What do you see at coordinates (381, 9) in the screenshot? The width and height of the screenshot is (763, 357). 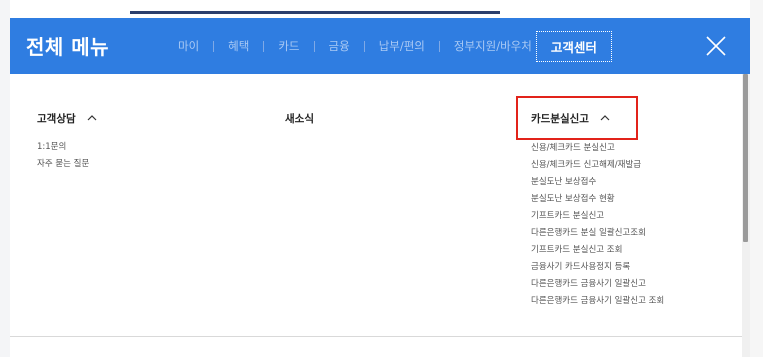 I see `background-strip` at bounding box center [381, 9].